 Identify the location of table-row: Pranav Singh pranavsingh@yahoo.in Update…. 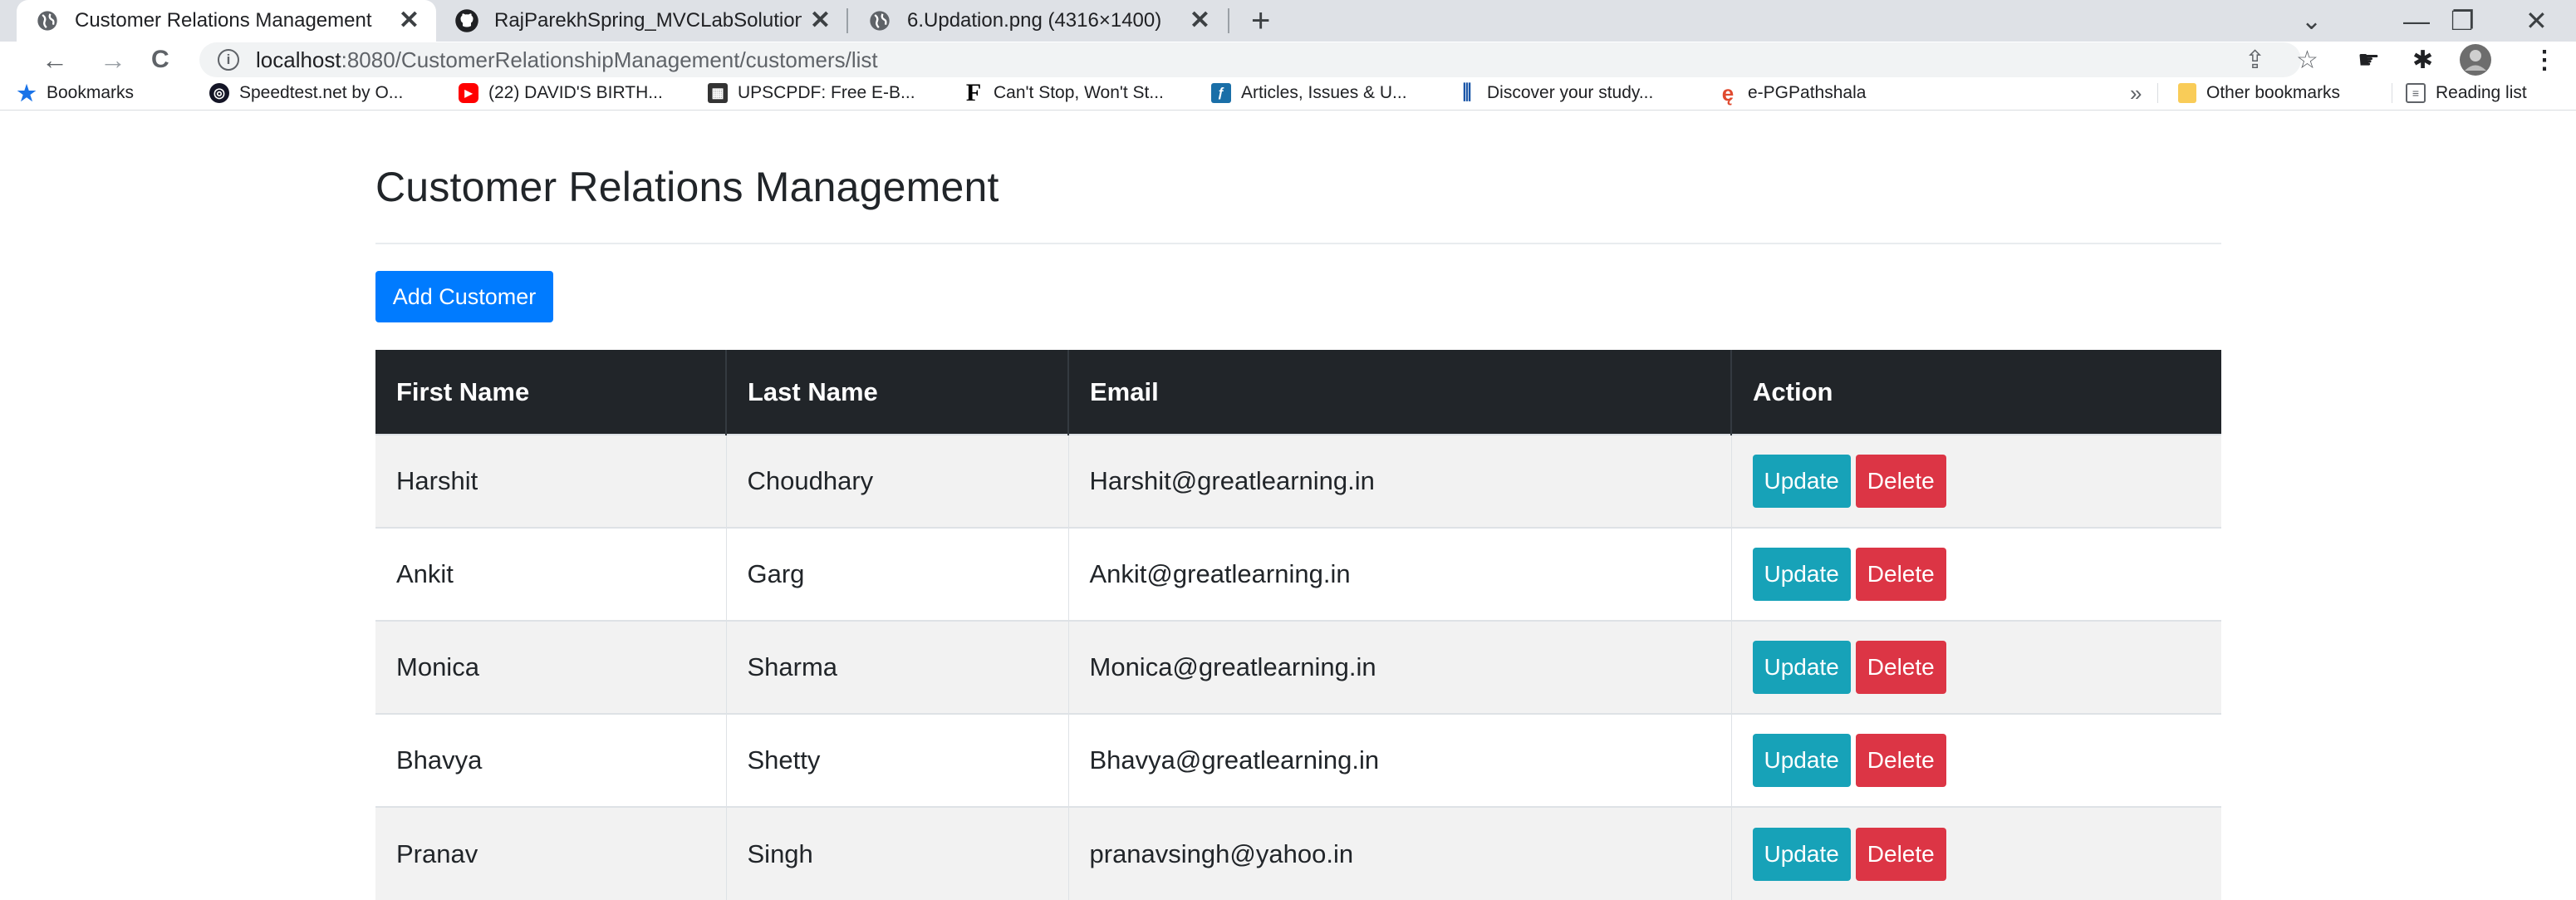
(1298, 853).